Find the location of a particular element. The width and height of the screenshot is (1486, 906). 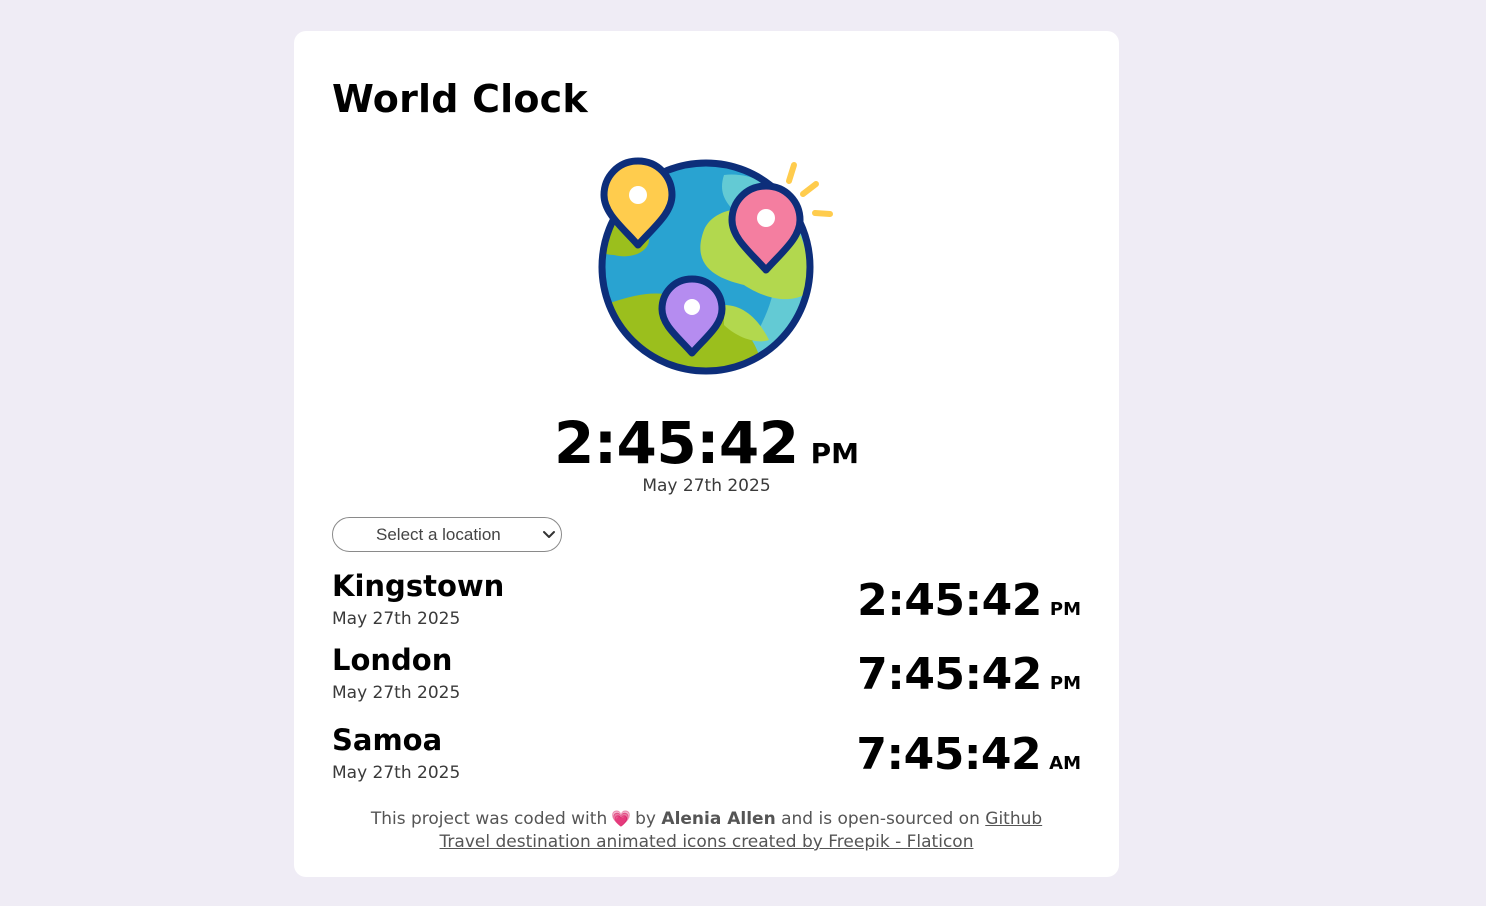

city-row-kingstown: Kingstown May 27th 2025 2:45:42 PM is located at coordinates (706, 601).